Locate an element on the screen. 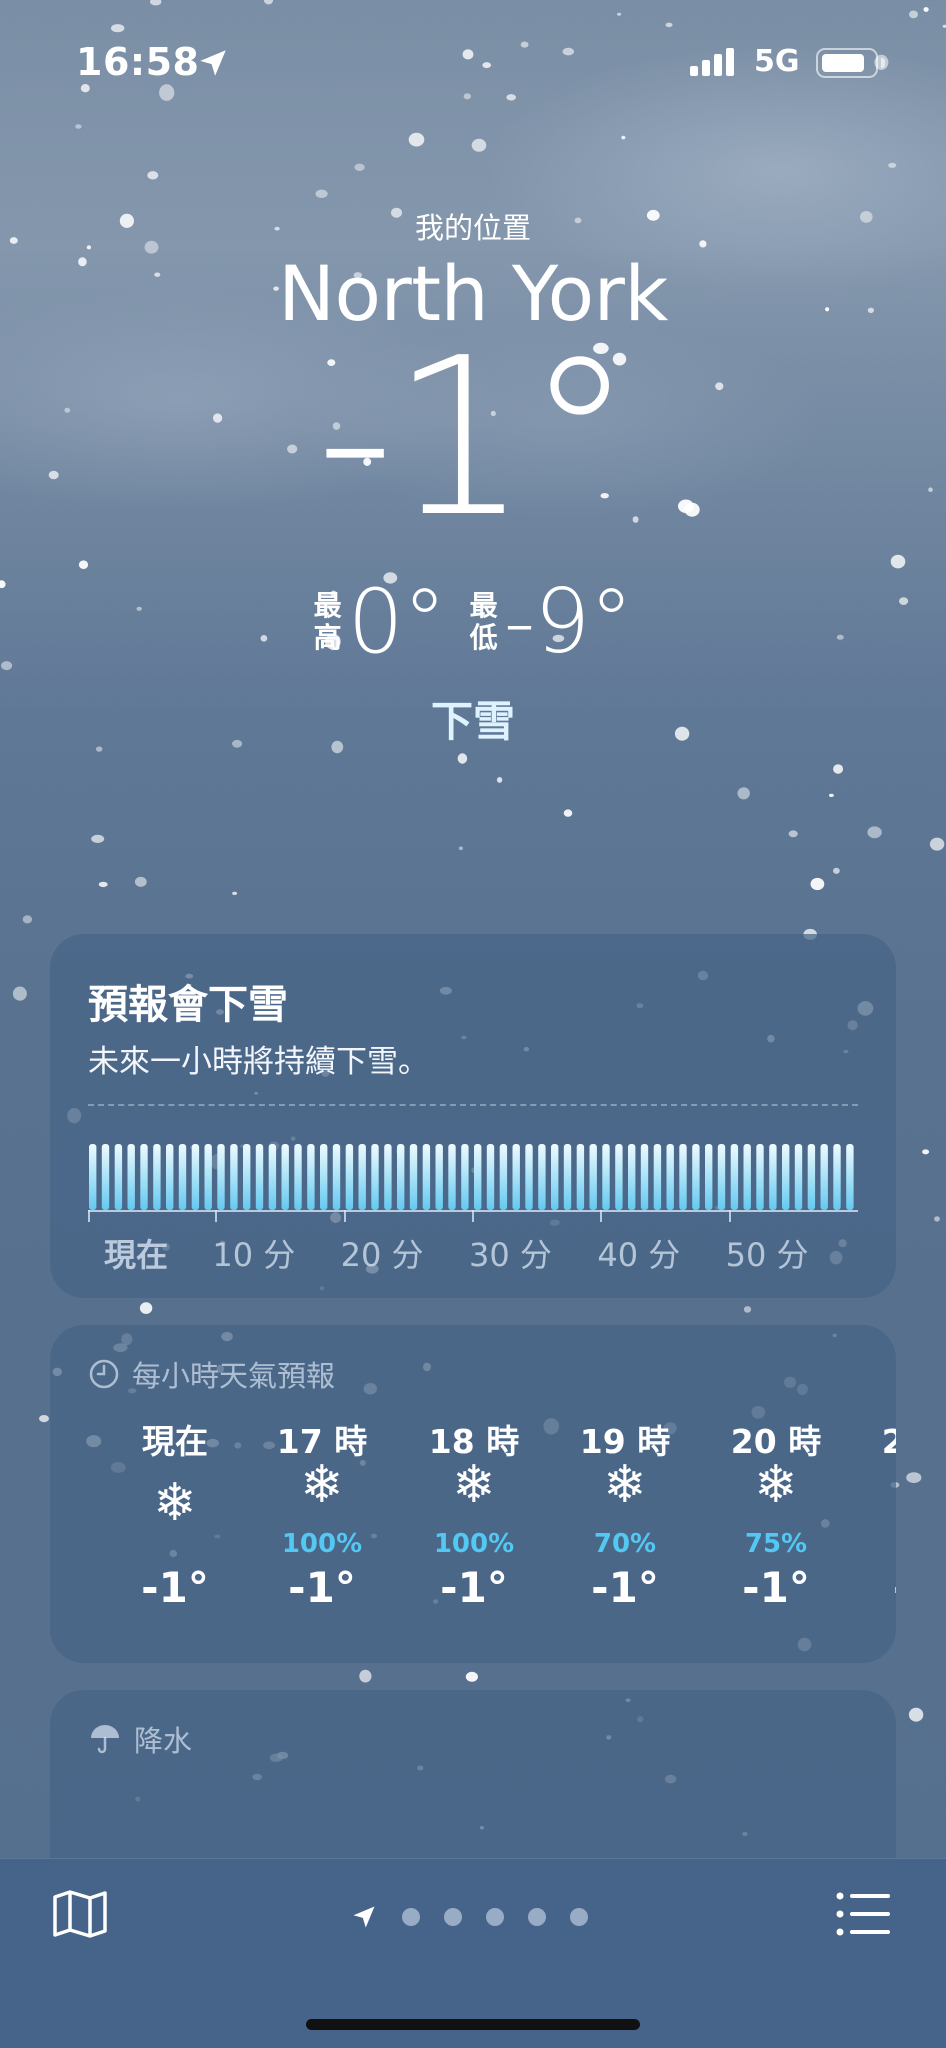  cellular-signal-icon is located at coordinates (712, 62).